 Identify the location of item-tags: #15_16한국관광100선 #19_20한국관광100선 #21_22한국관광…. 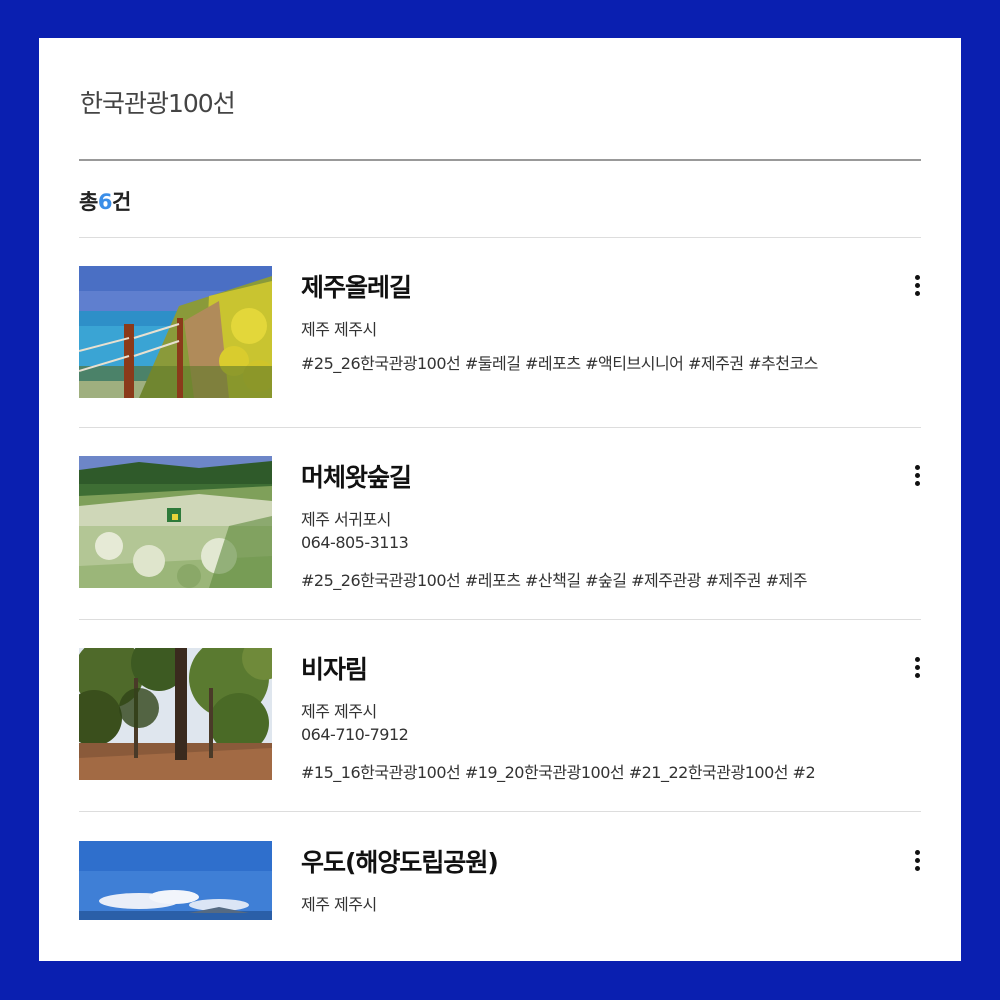
(558, 772).